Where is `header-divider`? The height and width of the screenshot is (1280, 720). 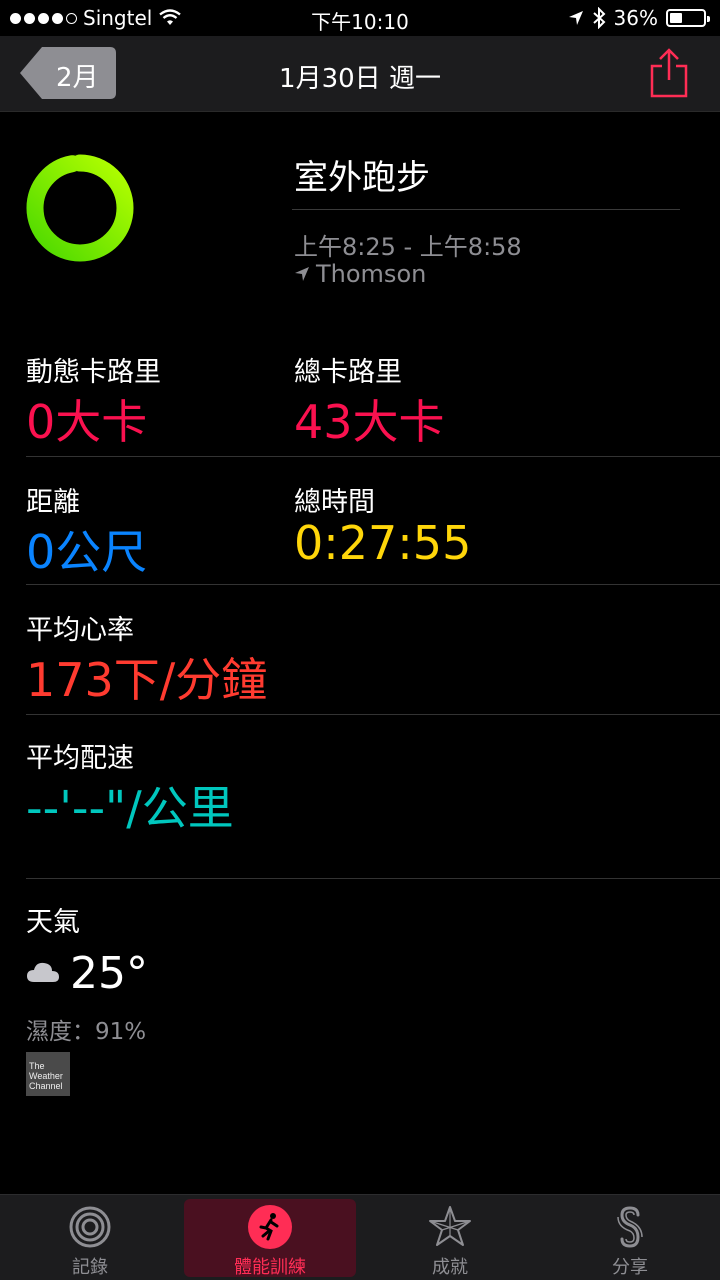
header-divider is located at coordinates (486, 209).